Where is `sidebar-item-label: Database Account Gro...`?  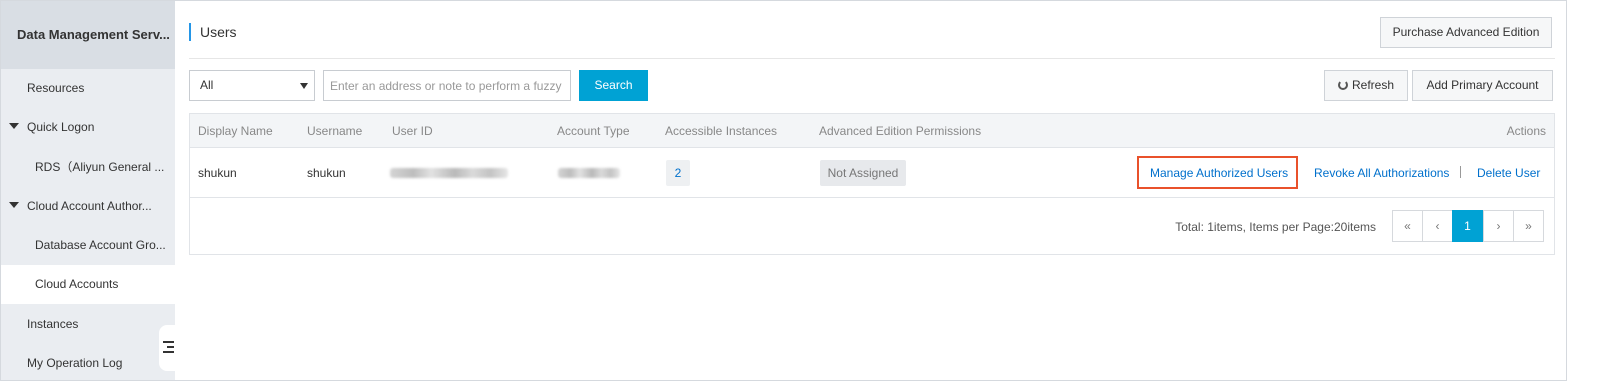
sidebar-item-label: Database Account Gro... is located at coordinates (100, 245).